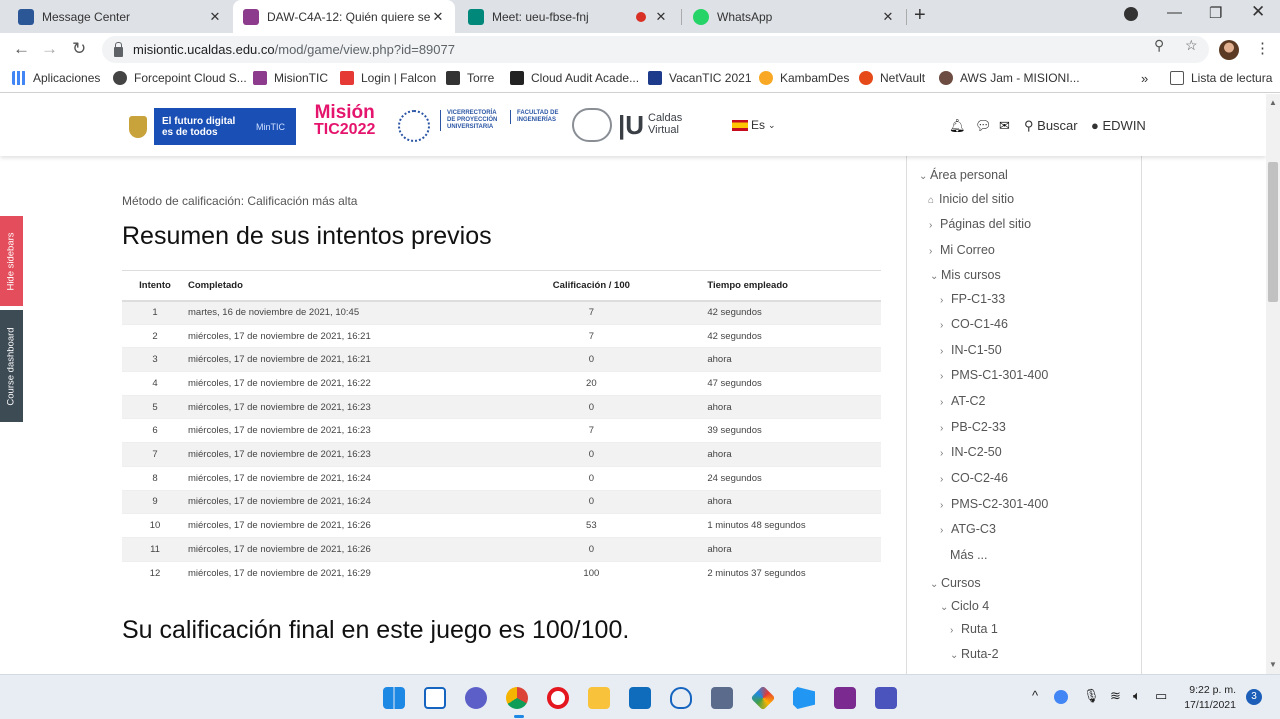 This screenshot has height=719, width=1280. What do you see at coordinates (79, 49) in the screenshot?
I see `reload-button: ↻` at bounding box center [79, 49].